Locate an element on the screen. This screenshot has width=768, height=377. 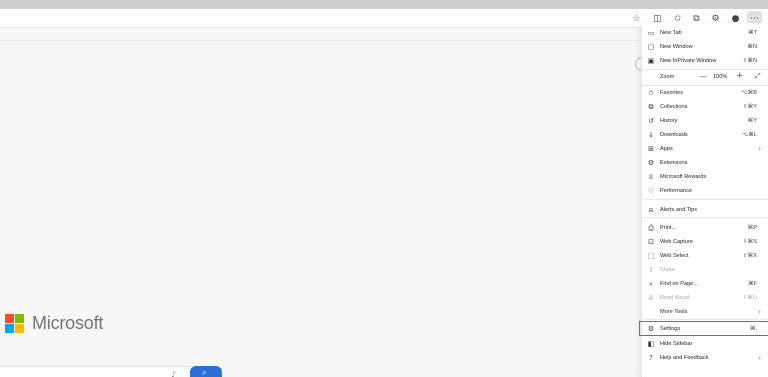
menu-item-zoom: Zoom — 100% + ⤢ is located at coordinates (705, 77).